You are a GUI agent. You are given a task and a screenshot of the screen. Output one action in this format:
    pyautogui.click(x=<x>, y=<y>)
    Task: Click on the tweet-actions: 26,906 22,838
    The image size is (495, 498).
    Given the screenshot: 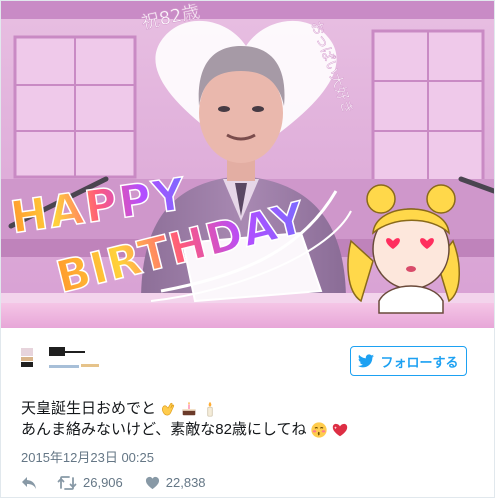 What is the action you would take?
    pyautogui.click(x=113, y=482)
    